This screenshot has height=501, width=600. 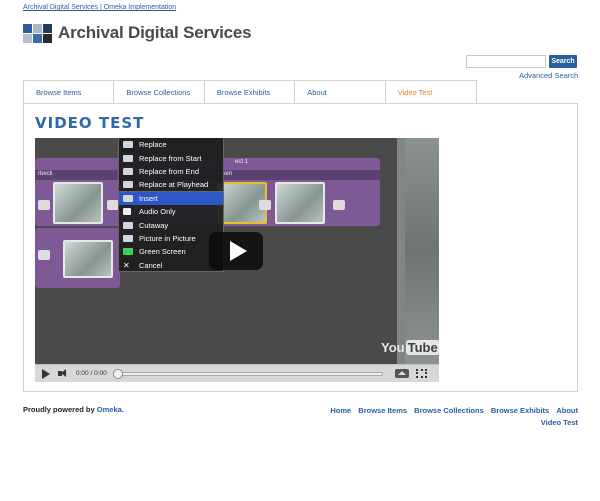 I want to click on youtube-logo: You Tube, so click(x=410, y=347).